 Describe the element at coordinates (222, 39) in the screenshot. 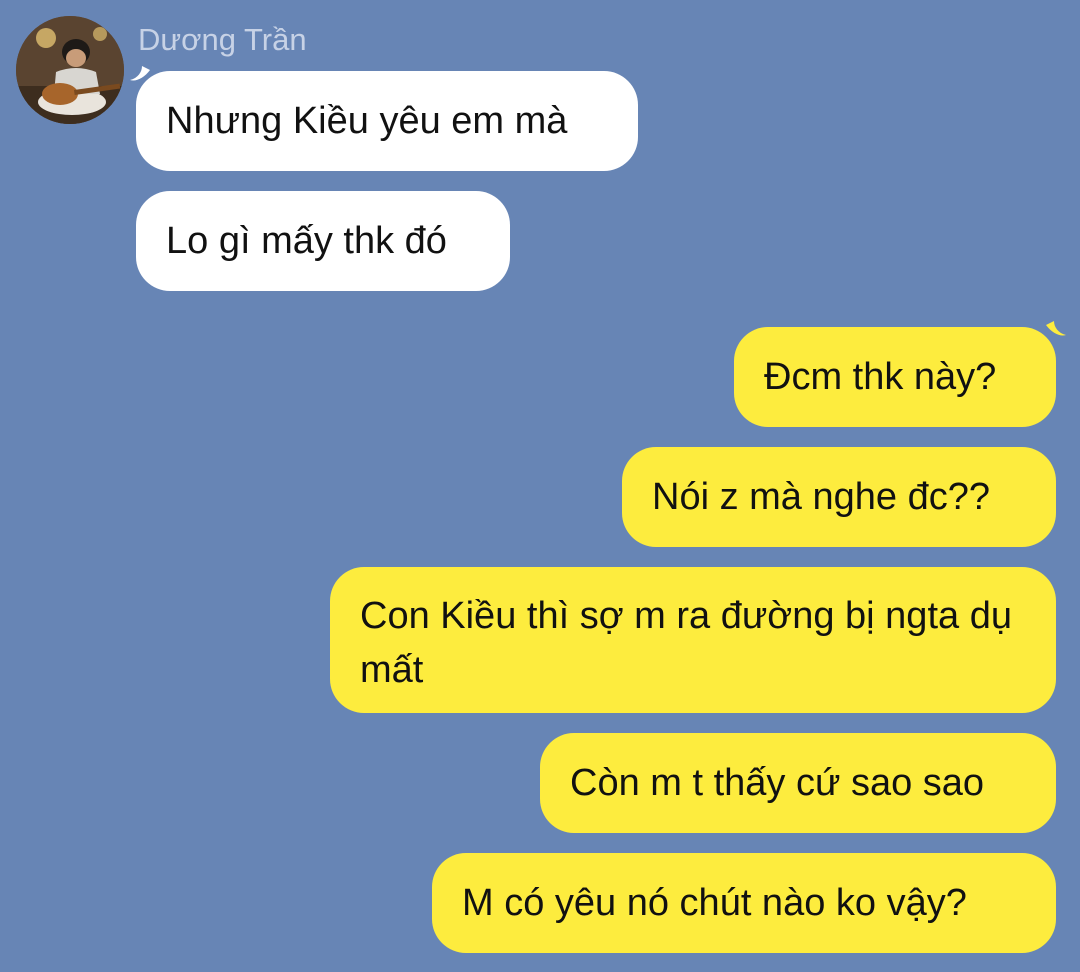

I see `sender-name: Dương Trần` at that location.